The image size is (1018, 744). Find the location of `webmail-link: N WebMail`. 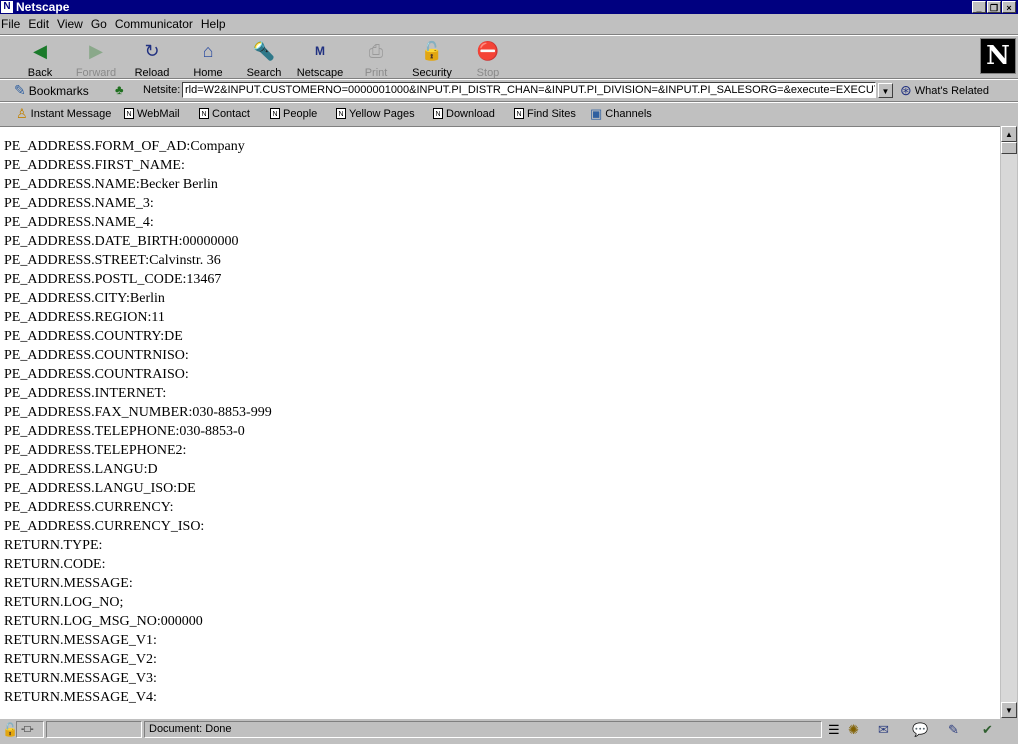

webmail-link: N WebMail is located at coordinates (152, 113).